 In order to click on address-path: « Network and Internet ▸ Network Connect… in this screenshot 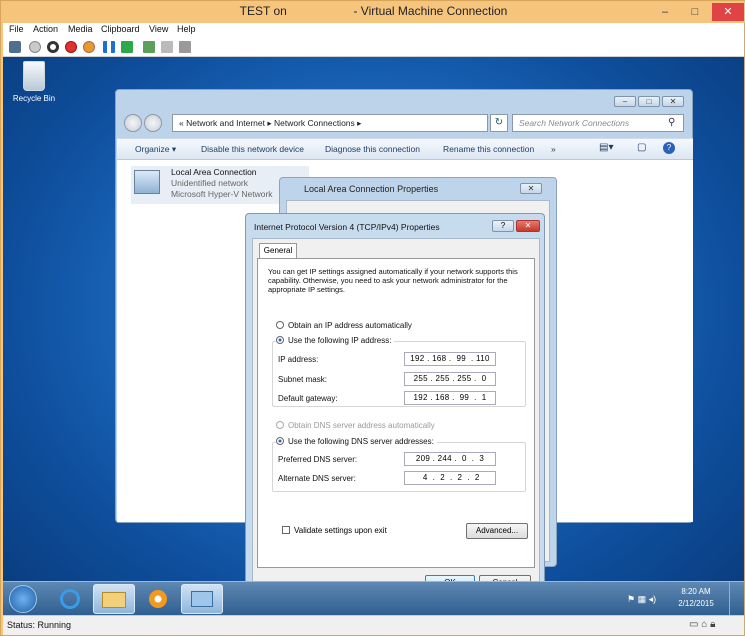, I will do `click(270, 123)`.